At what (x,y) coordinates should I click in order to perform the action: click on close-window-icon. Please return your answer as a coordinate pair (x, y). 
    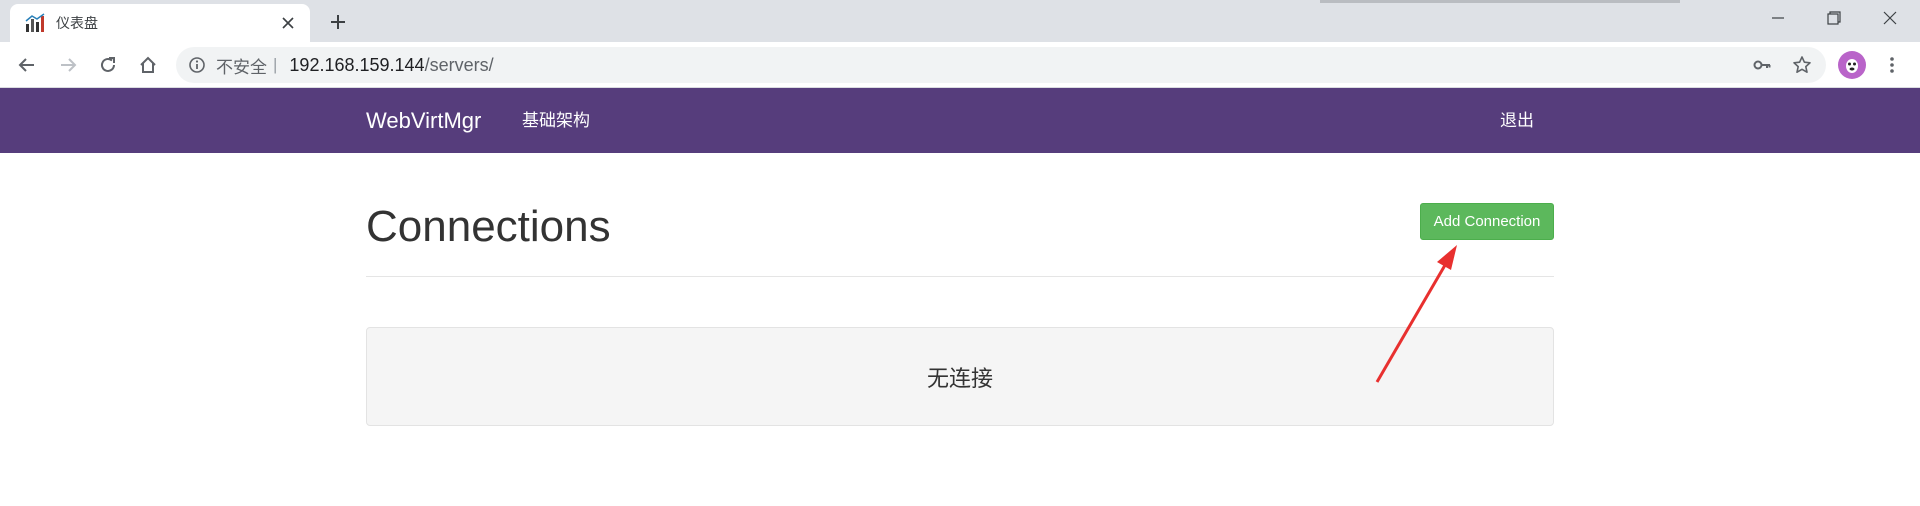
    Looking at the image, I should click on (1890, 18).